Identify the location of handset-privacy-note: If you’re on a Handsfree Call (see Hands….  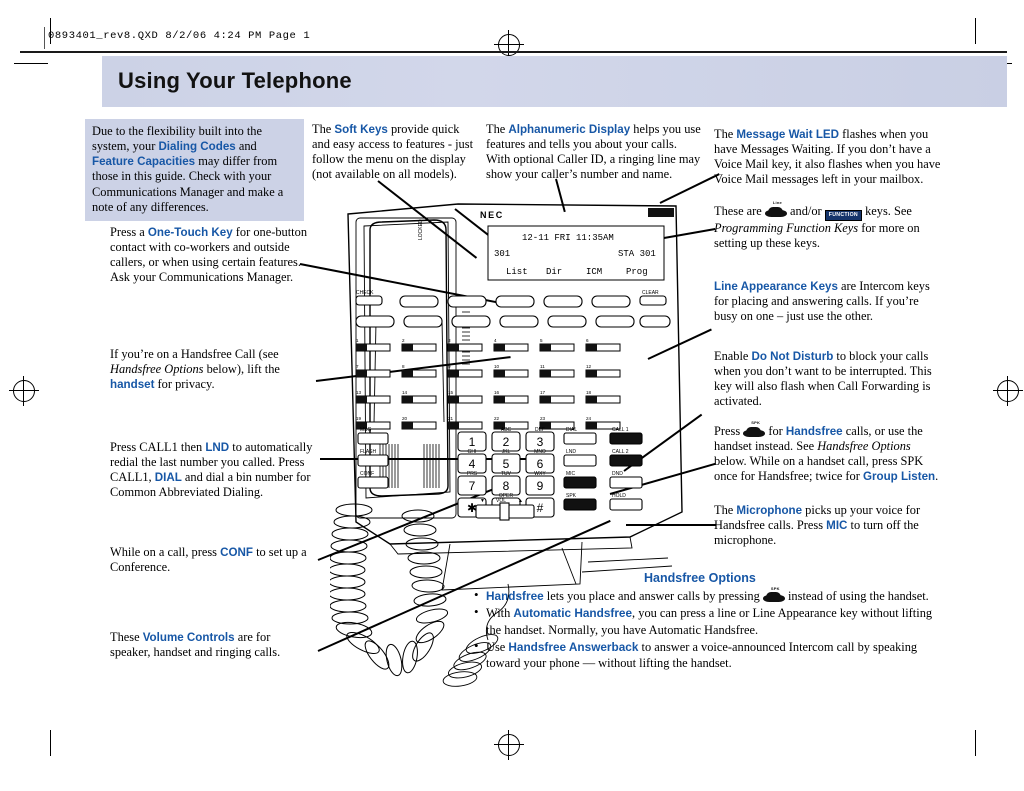
(195, 369).